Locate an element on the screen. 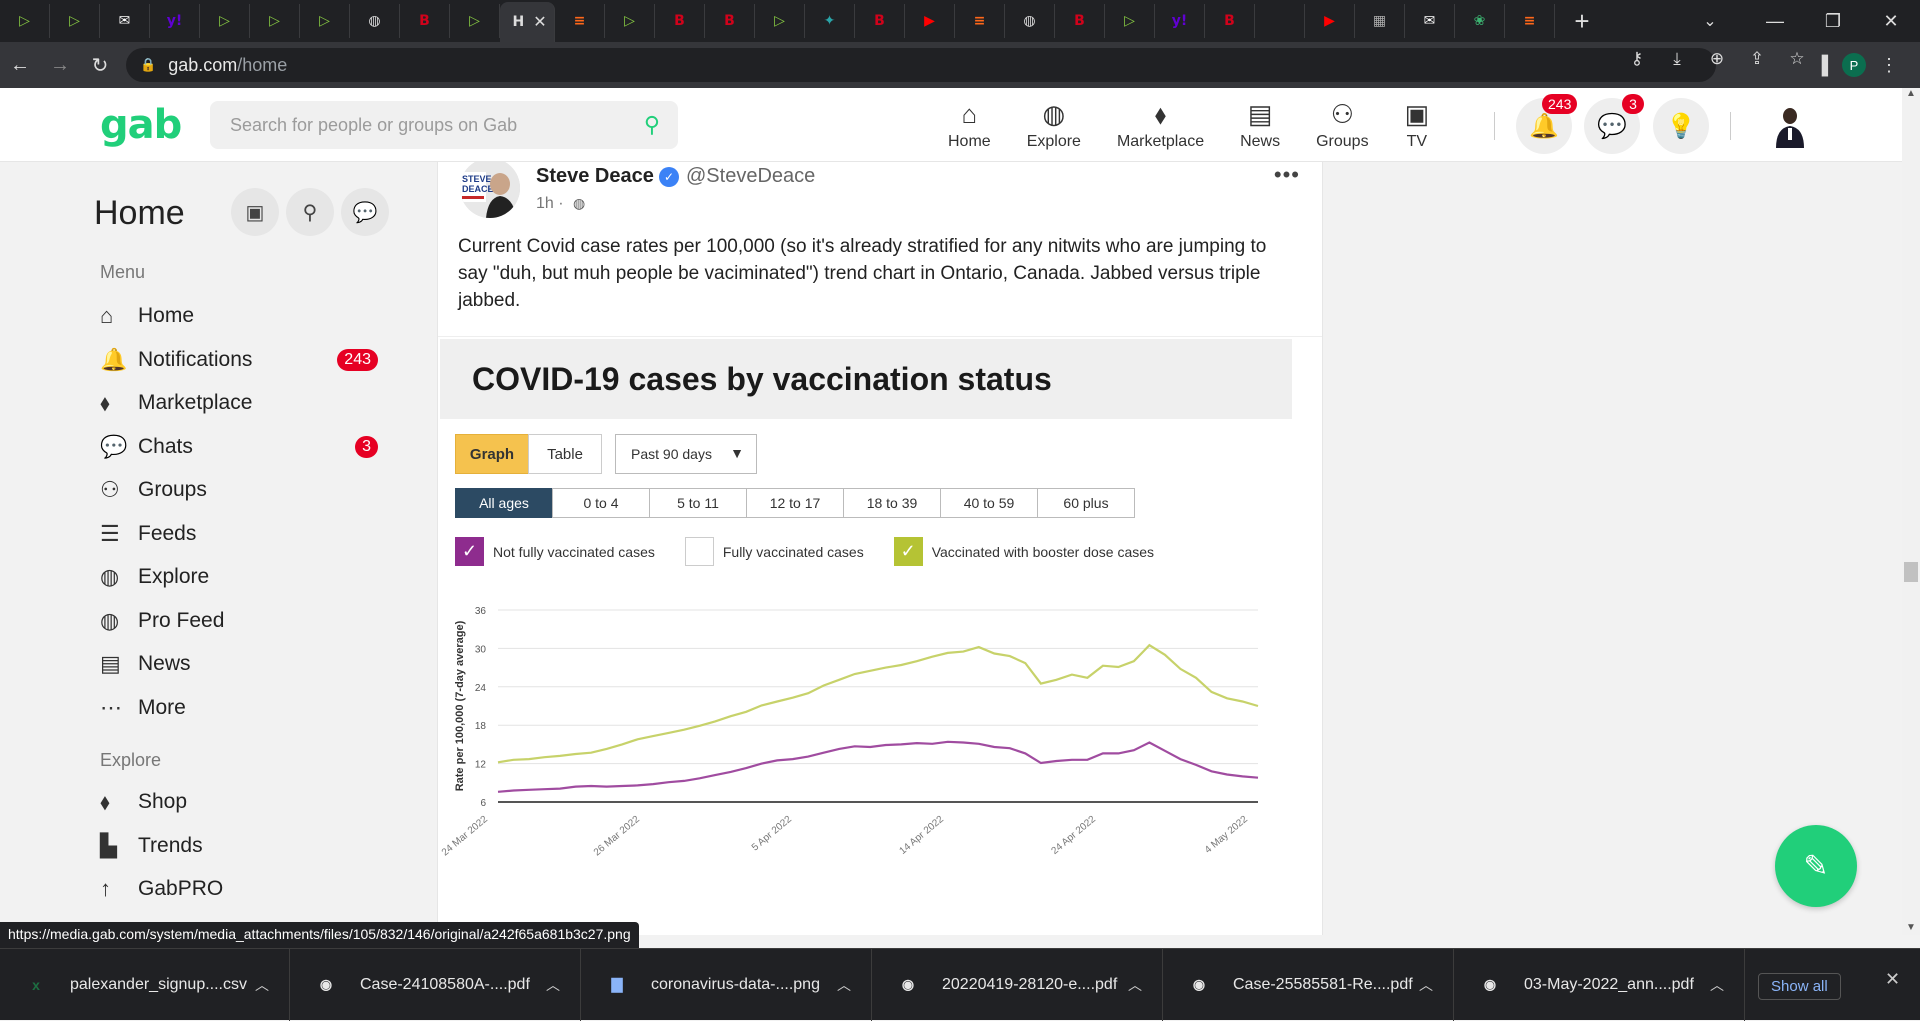 The height and width of the screenshot is (1021, 1920). show-all-downloads-button: Show all is located at coordinates (1799, 986).